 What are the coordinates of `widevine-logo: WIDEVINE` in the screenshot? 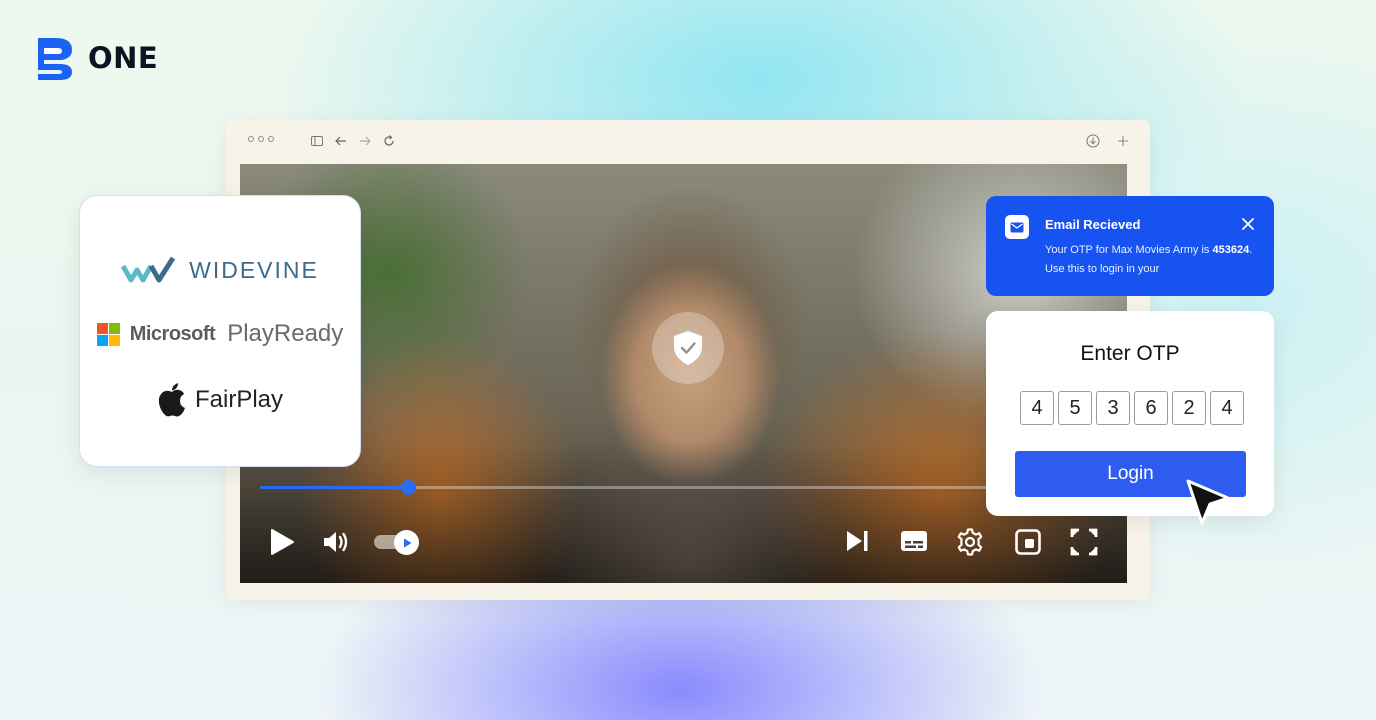 It's located at (220, 270).